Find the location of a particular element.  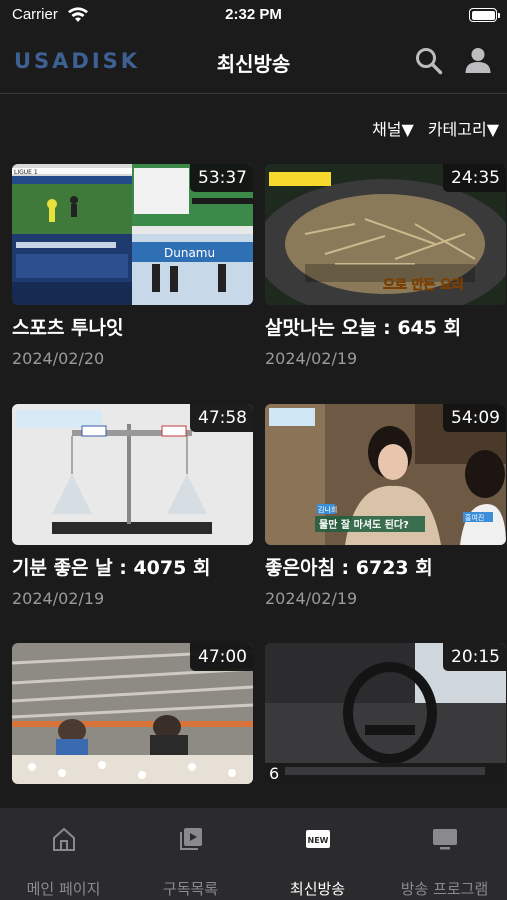

video-duration: 54:09 is located at coordinates (474, 418).